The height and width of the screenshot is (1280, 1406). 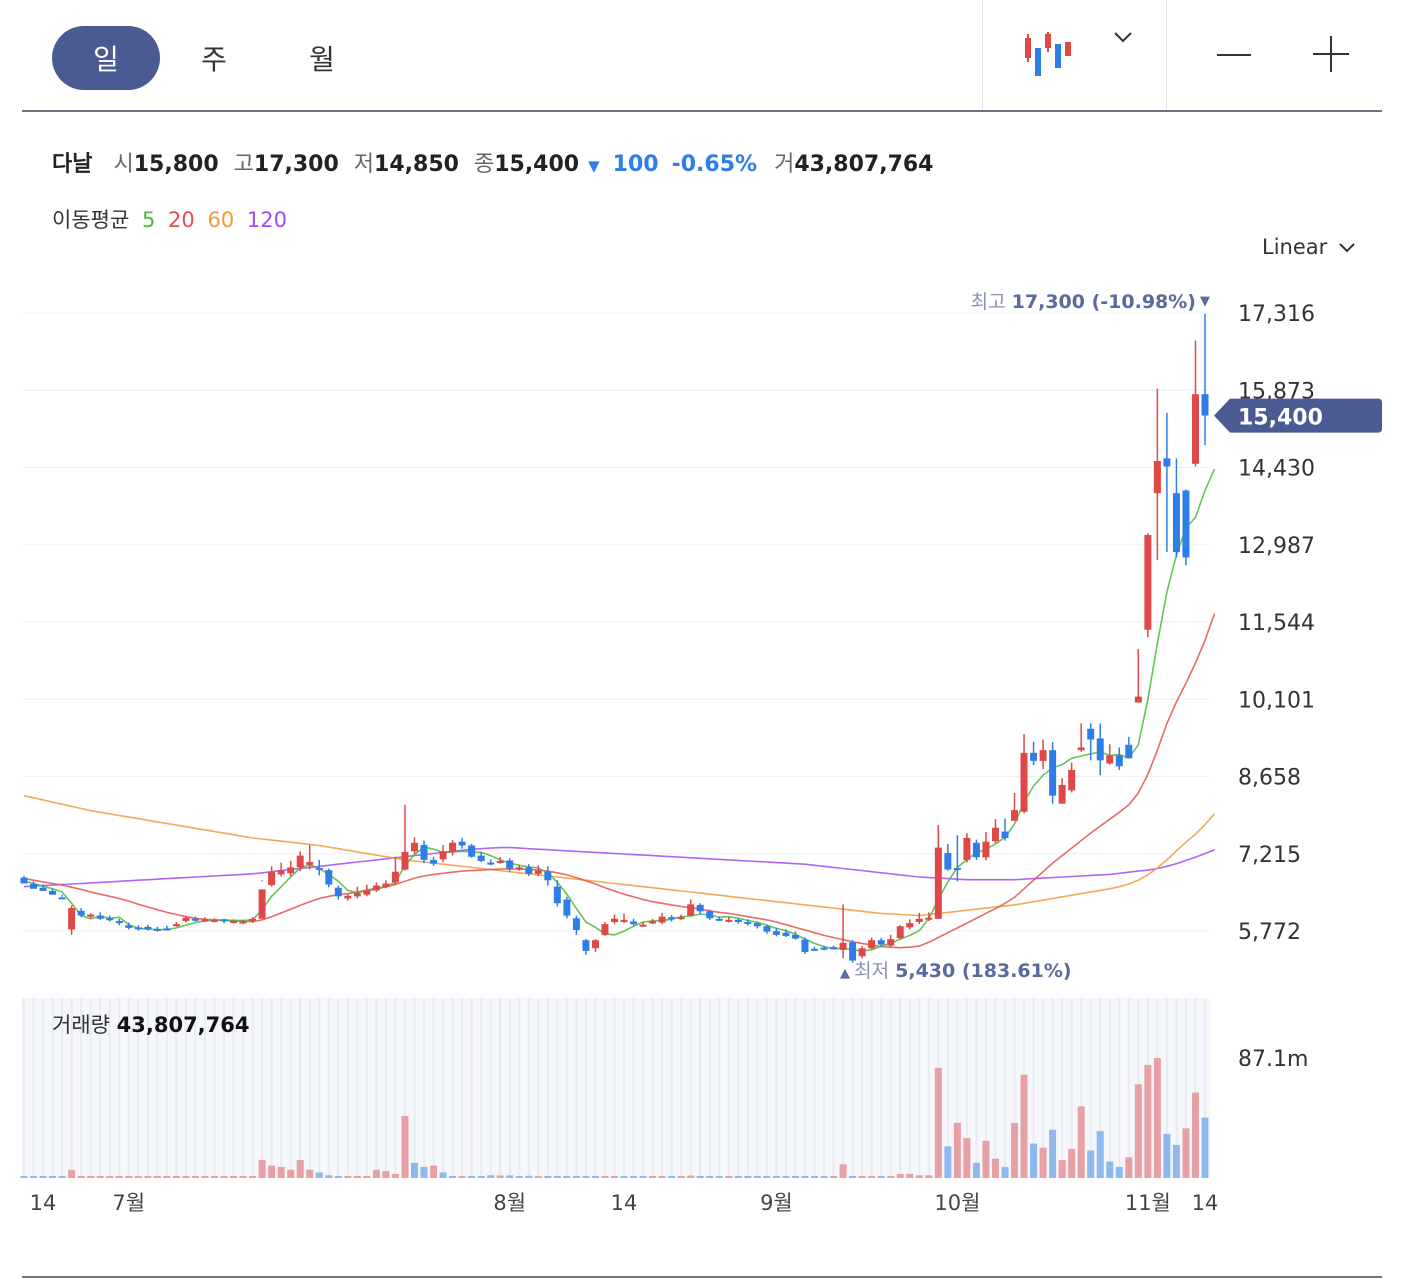 What do you see at coordinates (1280, 418) in the screenshot?
I see `current-price-label: 15,400` at bounding box center [1280, 418].